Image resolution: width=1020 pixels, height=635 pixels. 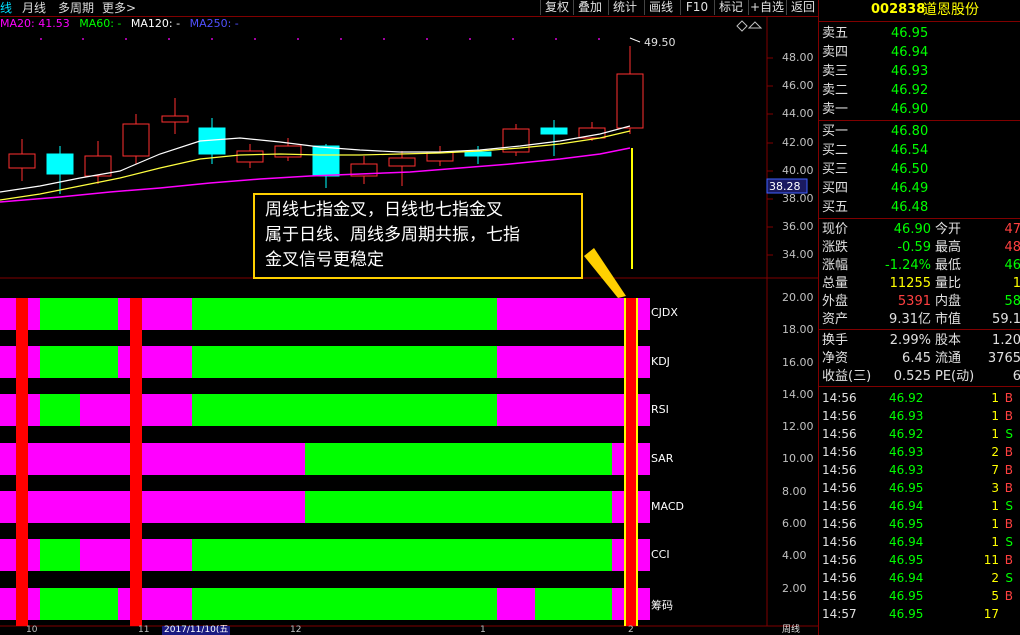 I want to click on buy-level-price: 46.48, so click(x=910, y=207).